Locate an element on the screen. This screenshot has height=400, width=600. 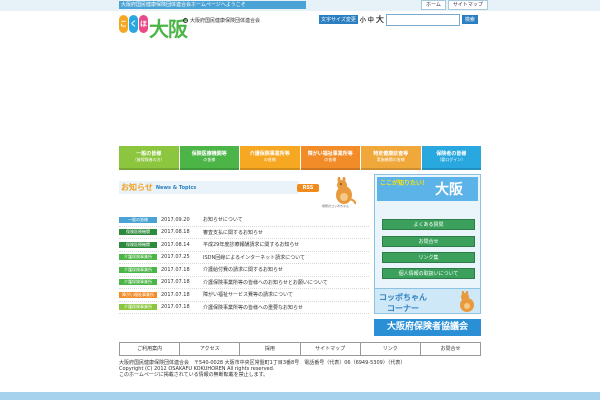
news-title-link: 介護給付費の請求に関するお知らせ is located at coordinates (243, 269).